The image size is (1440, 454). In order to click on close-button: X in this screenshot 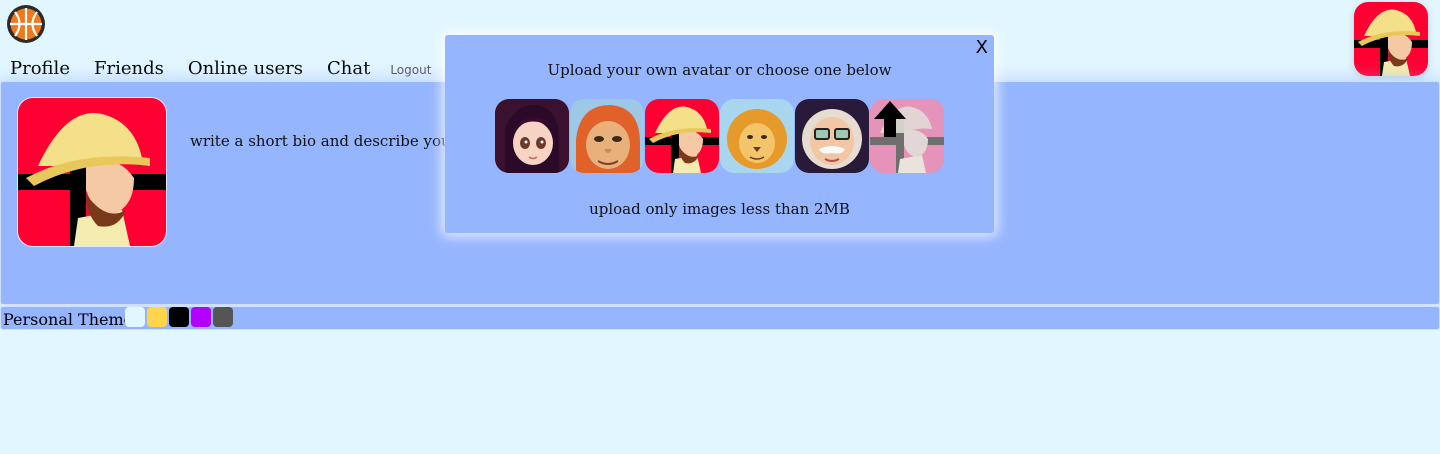, I will do `click(982, 47)`.